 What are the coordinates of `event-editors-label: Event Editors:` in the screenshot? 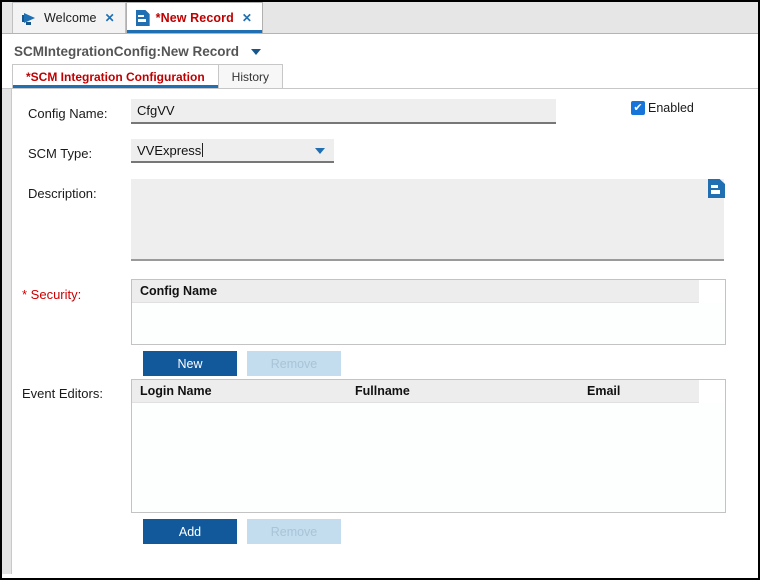 It's located at (62, 393).